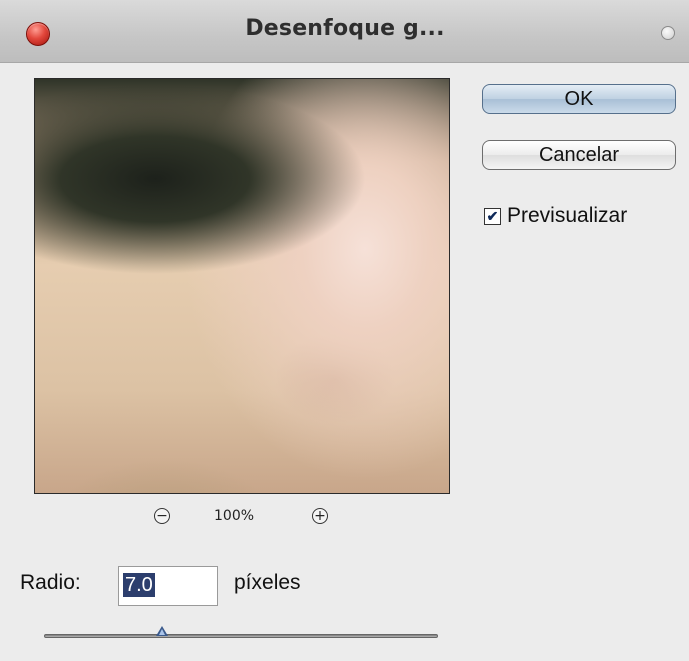  I want to click on radius-value: 7.0, so click(139, 585).